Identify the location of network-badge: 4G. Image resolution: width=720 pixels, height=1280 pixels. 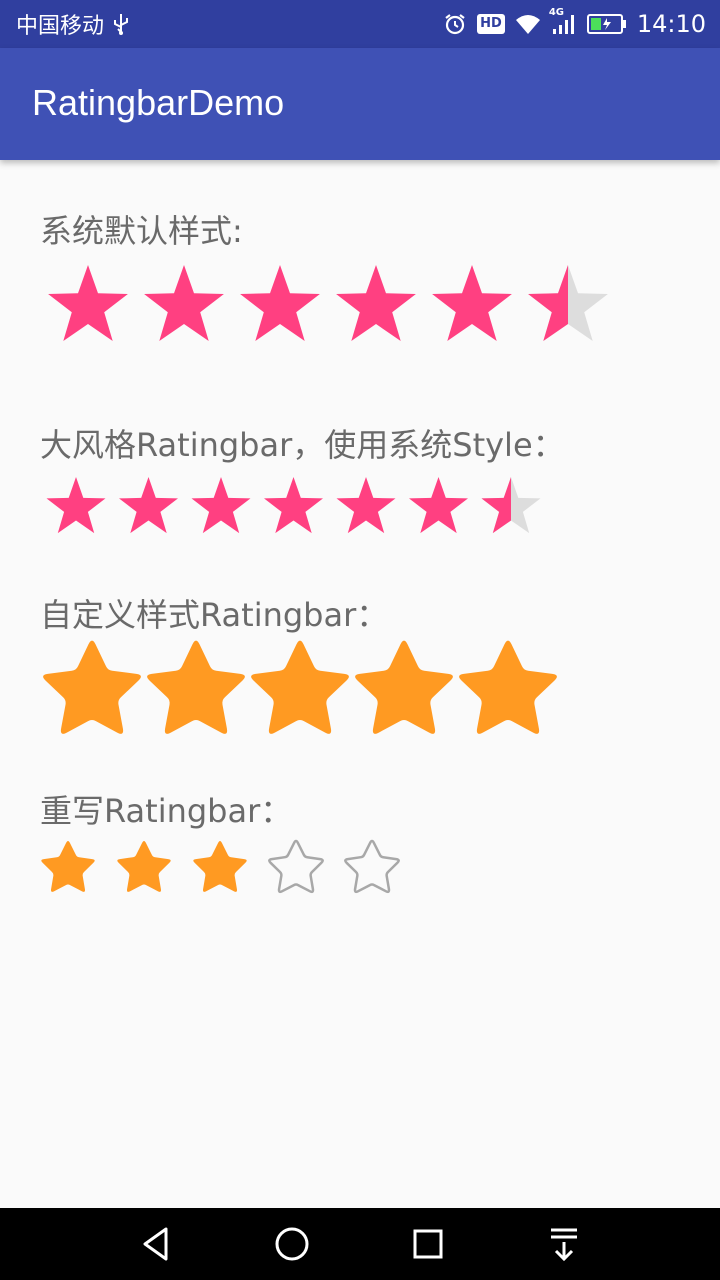
(556, 12).